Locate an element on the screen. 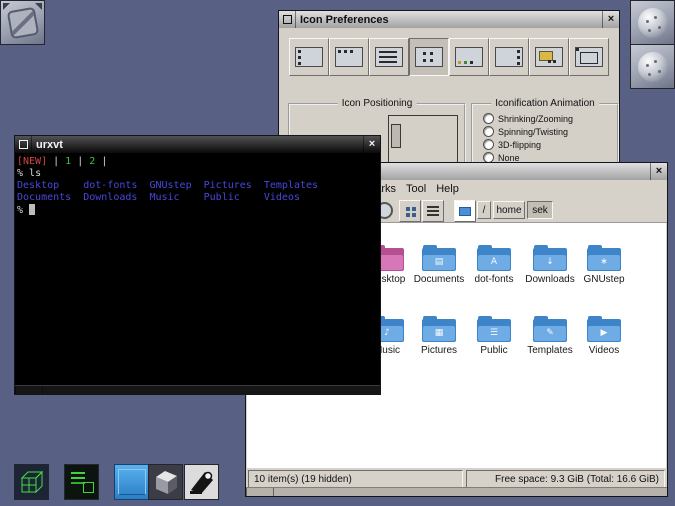  folder-icon: ∗ is located at coordinates (604, 258).